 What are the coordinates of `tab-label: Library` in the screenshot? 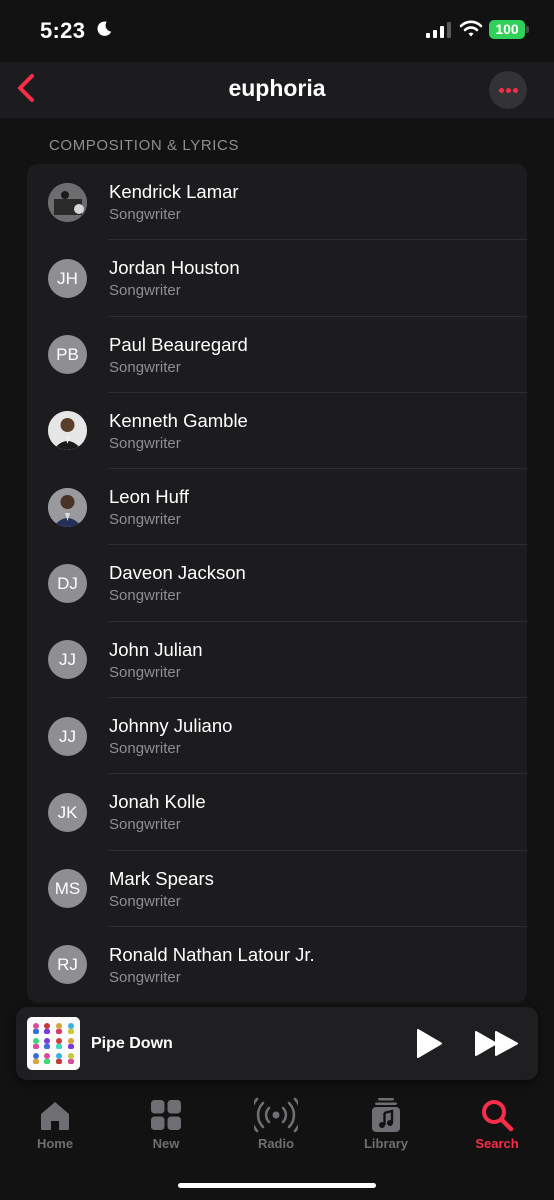 It's located at (386, 1143).